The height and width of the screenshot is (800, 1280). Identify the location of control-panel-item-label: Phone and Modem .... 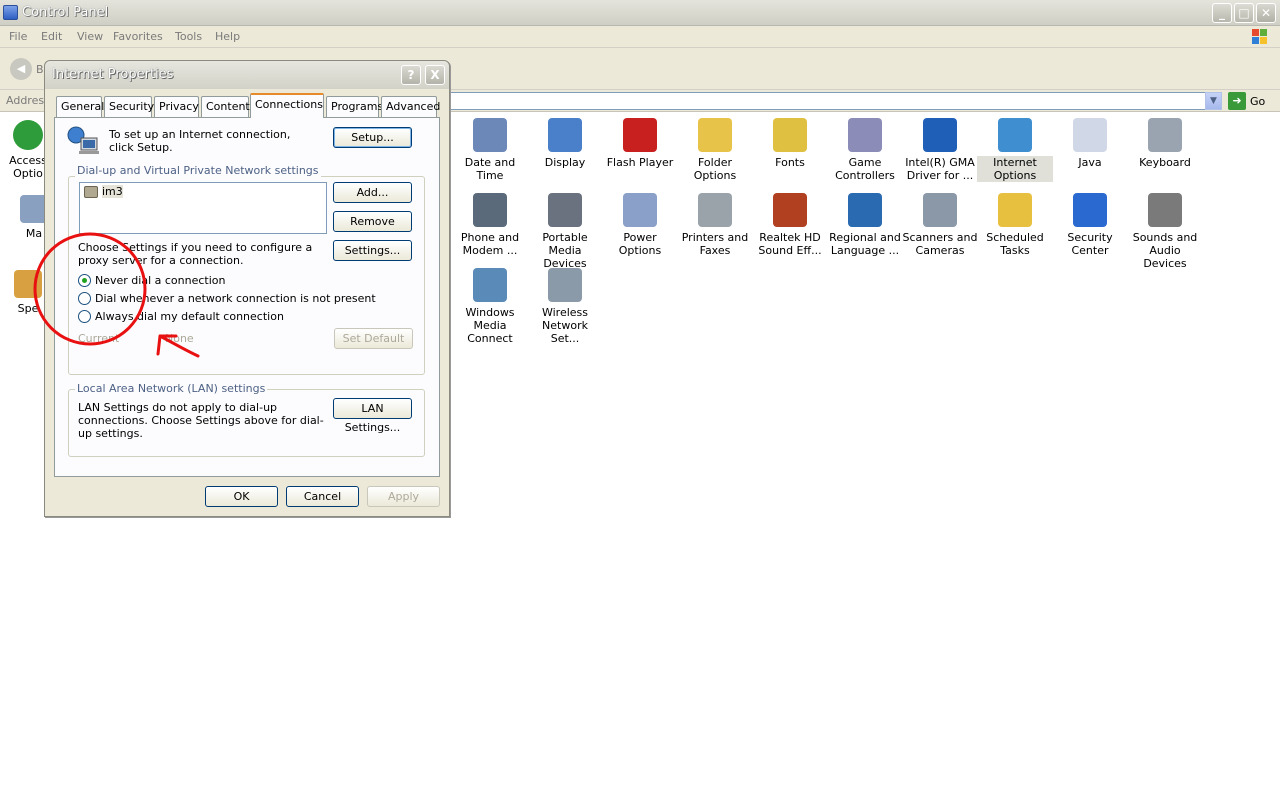
(490, 244).